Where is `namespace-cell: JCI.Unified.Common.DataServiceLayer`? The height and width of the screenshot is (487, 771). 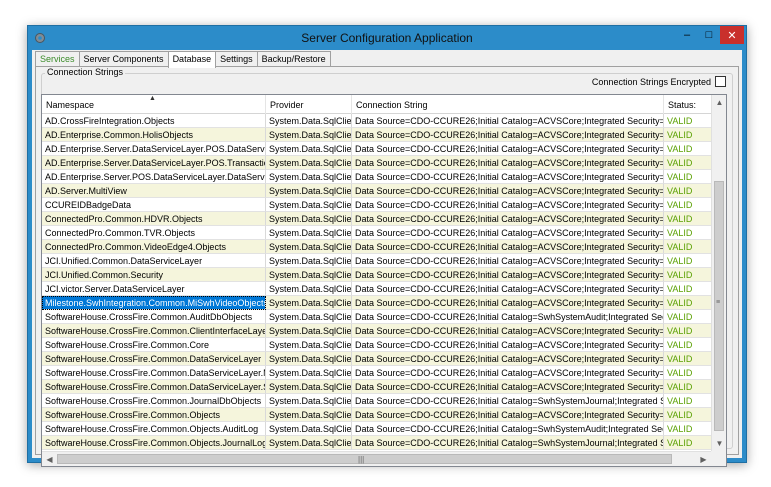 namespace-cell: JCI.Unified.Common.DataServiceLayer is located at coordinates (154, 261).